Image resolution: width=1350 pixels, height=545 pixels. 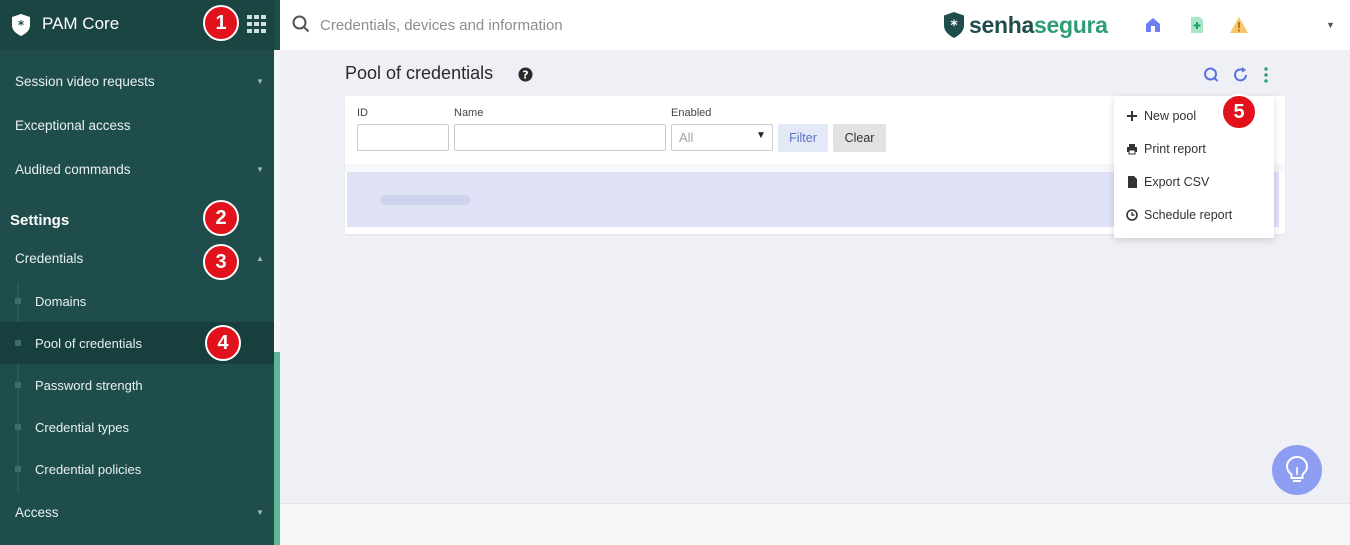 I want to click on brand-text-part2: segura, so click(x=1070, y=24).